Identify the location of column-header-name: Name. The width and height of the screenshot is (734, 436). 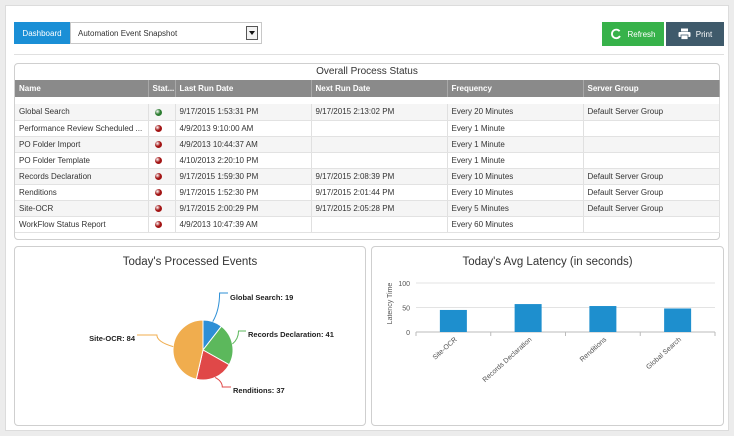
(82, 88).